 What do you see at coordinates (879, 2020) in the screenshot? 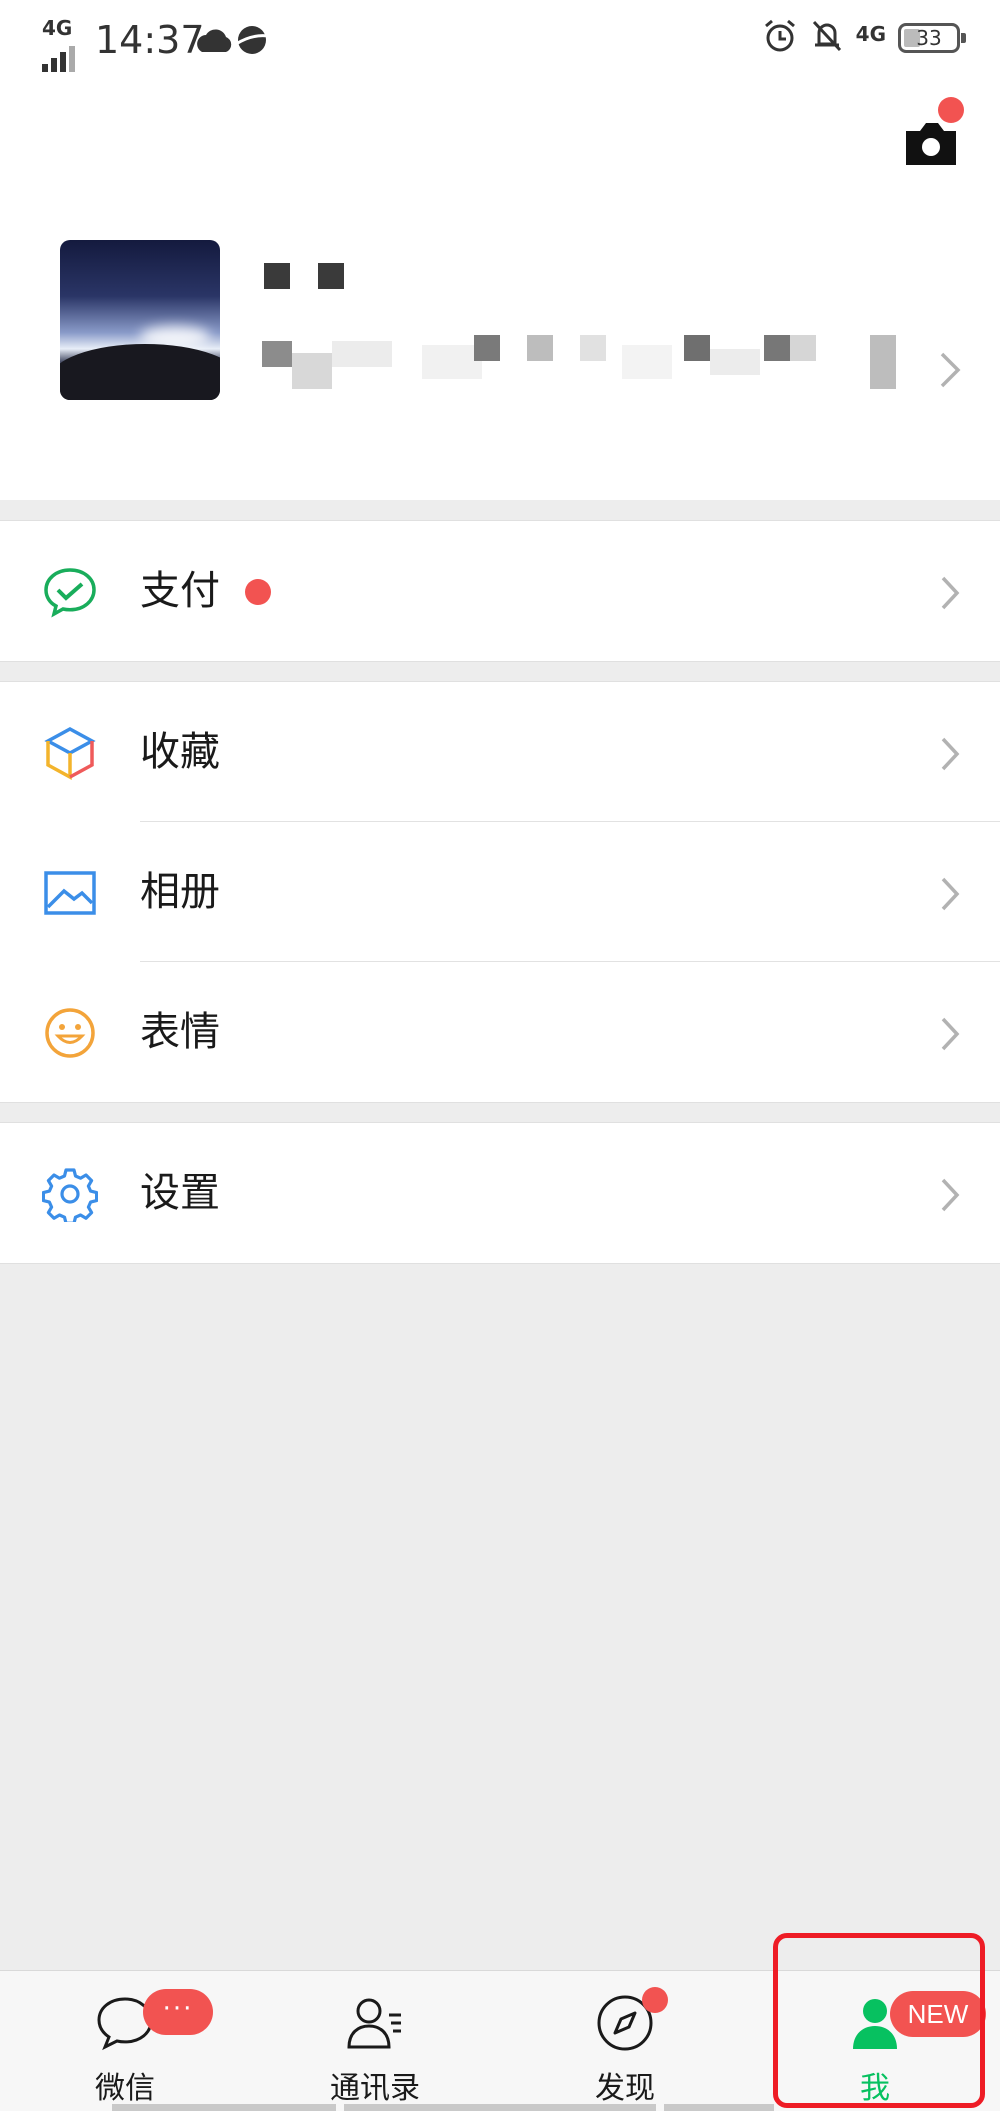
I see `highlight-annotation` at bounding box center [879, 2020].